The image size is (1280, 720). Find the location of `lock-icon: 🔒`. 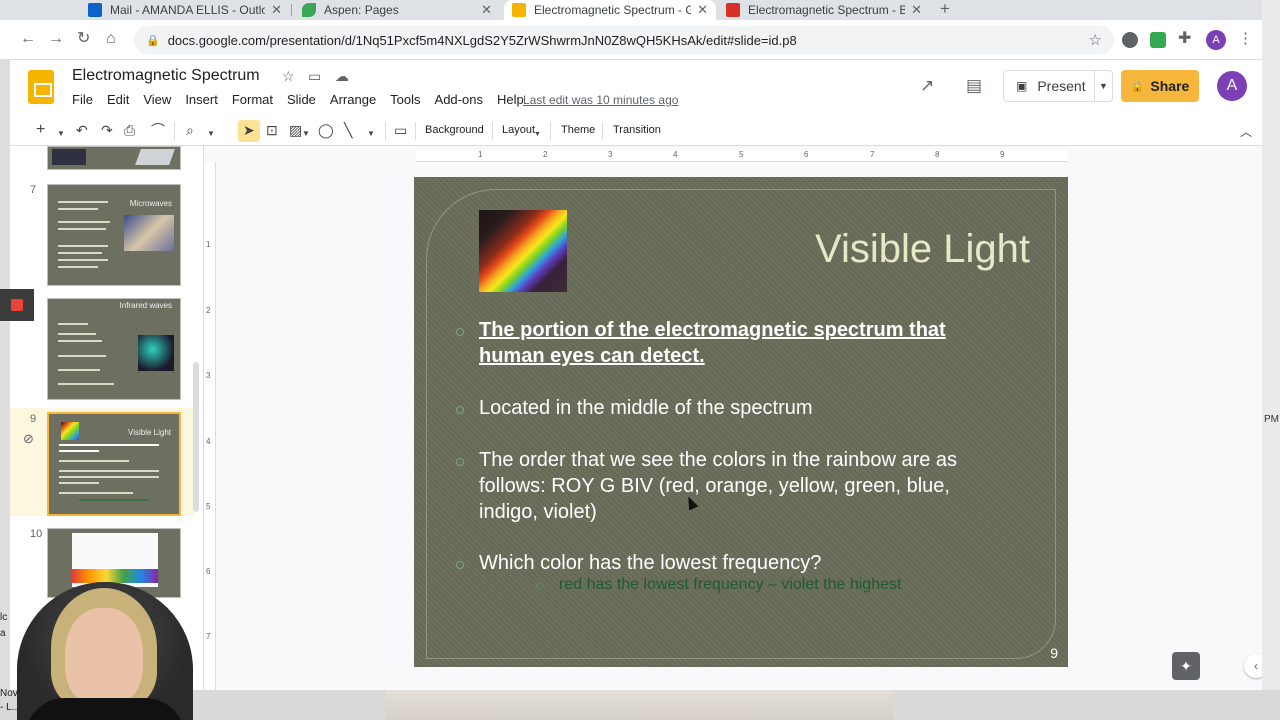

lock-icon: 🔒 is located at coordinates (1137, 86).